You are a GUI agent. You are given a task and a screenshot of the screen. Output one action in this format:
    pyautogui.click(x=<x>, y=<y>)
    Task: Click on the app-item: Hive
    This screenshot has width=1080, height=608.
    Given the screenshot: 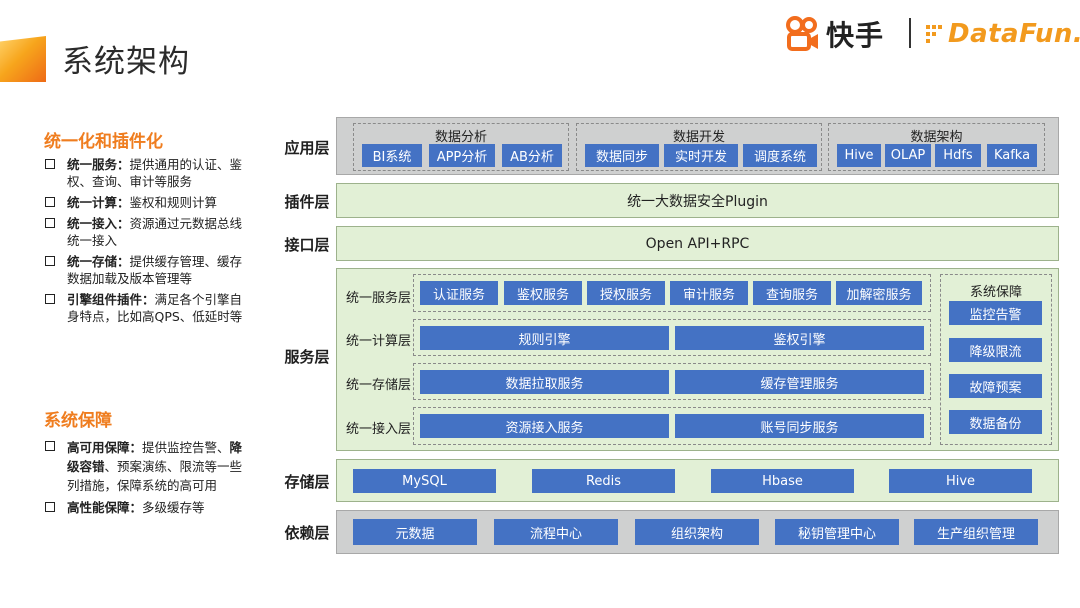 What is the action you would take?
    pyautogui.click(x=859, y=155)
    